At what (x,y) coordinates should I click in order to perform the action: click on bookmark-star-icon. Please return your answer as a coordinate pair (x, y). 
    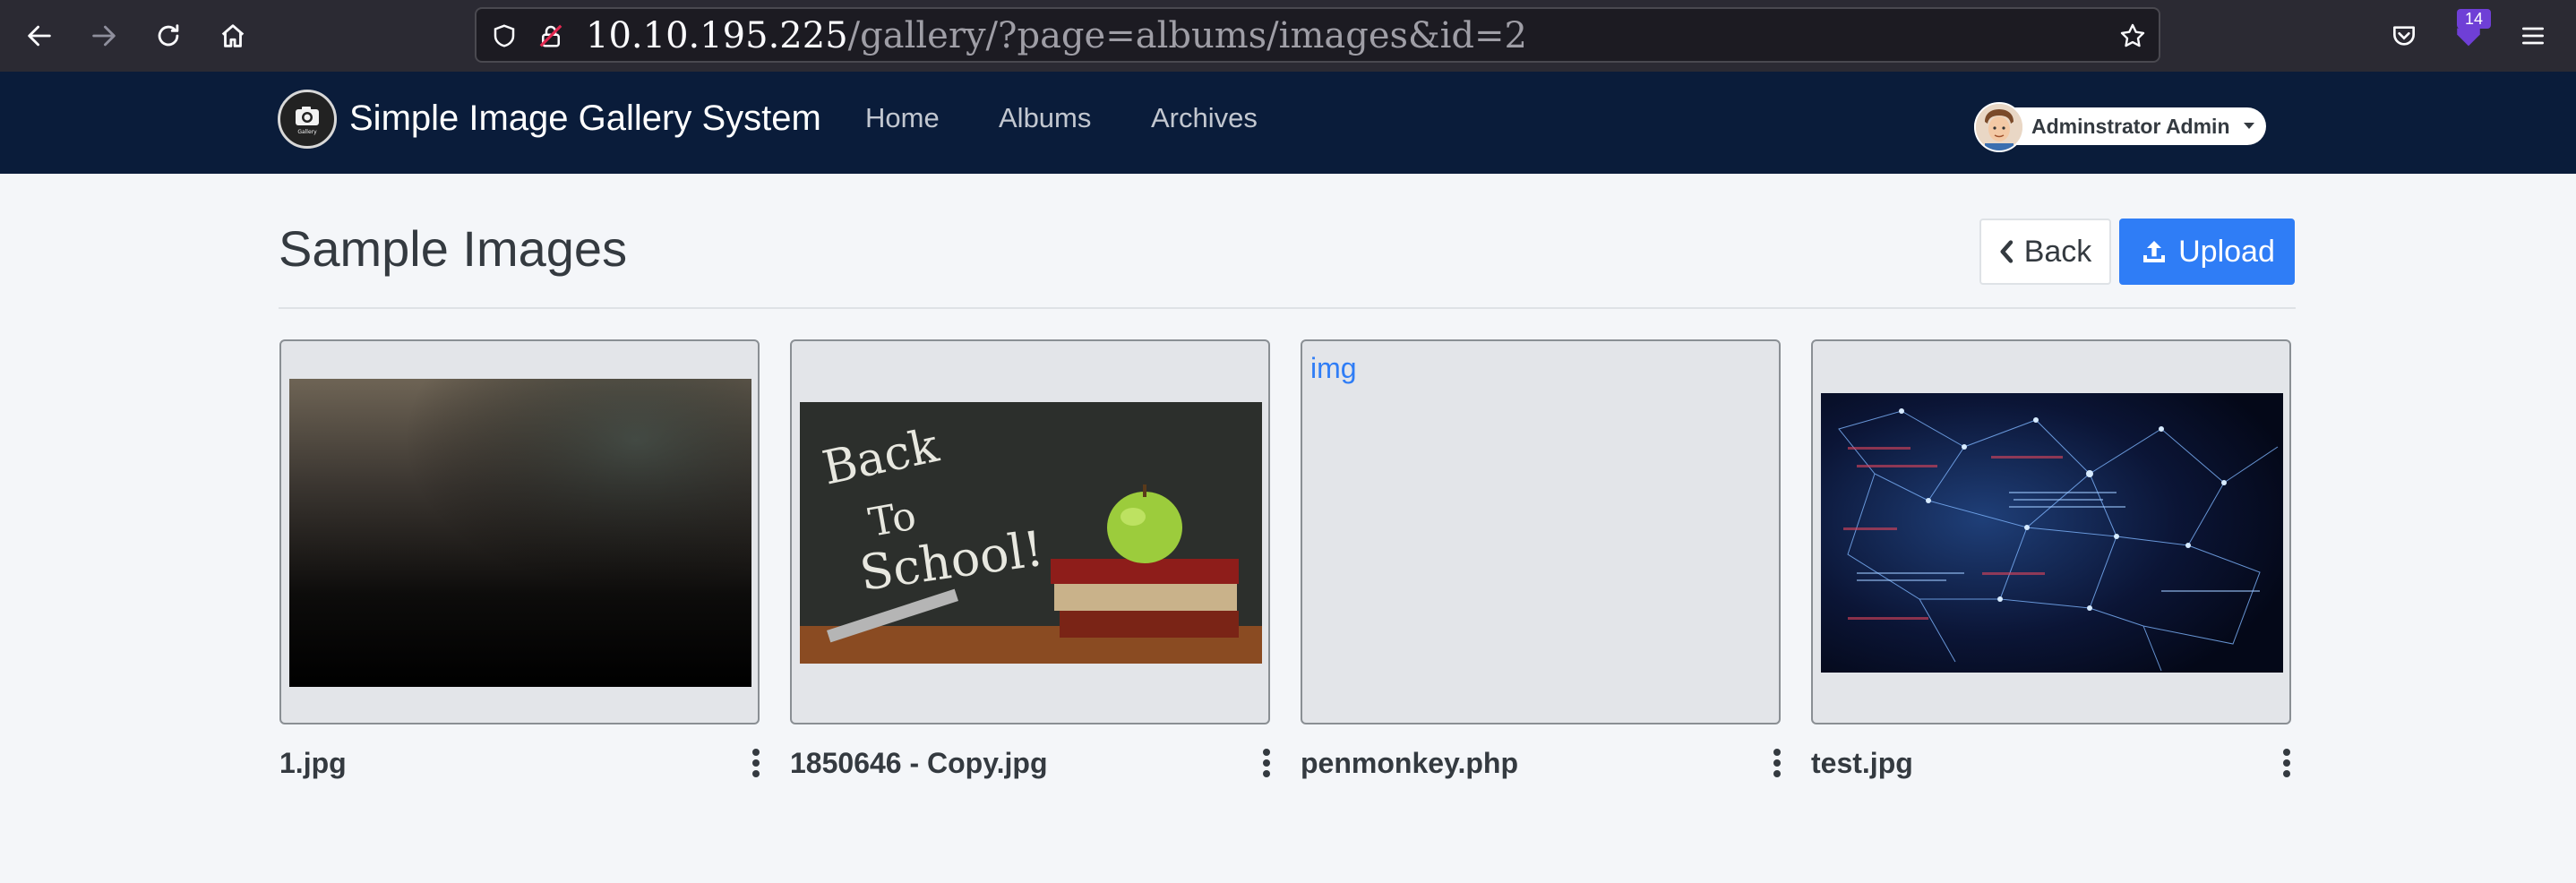
    Looking at the image, I should click on (2132, 36).